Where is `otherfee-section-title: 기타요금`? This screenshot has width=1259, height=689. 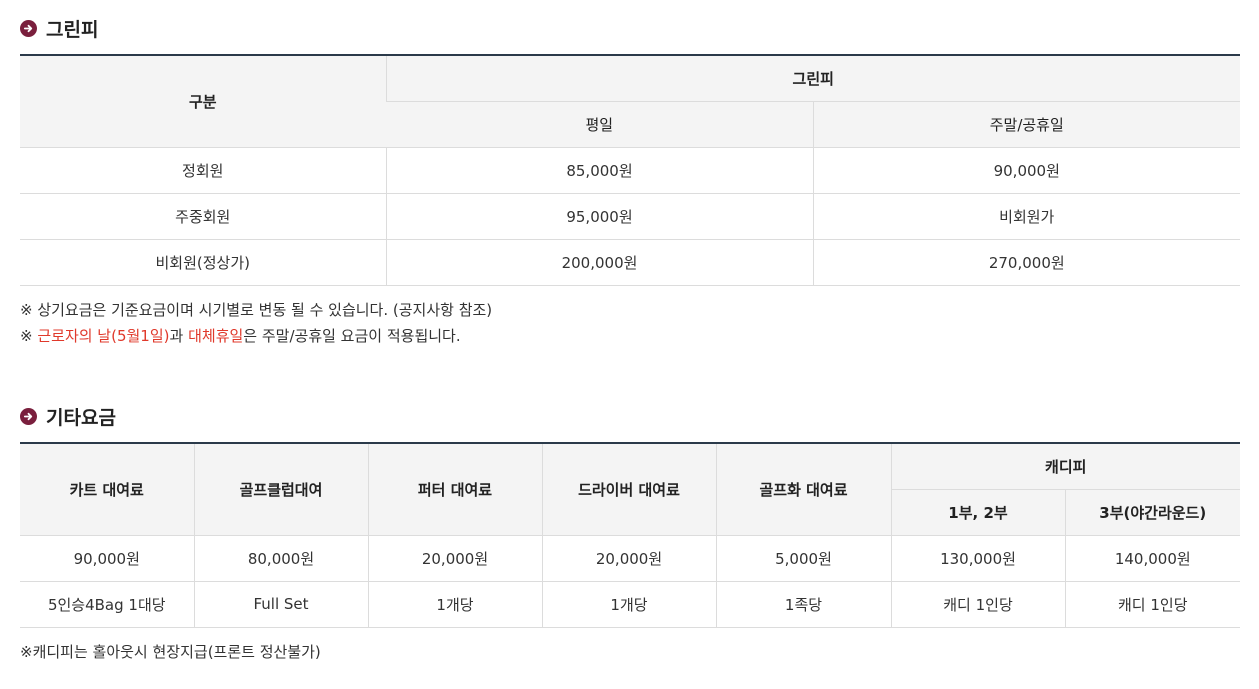
otherfee-section-title: 기타요금 is located at coordinates (68, 416).